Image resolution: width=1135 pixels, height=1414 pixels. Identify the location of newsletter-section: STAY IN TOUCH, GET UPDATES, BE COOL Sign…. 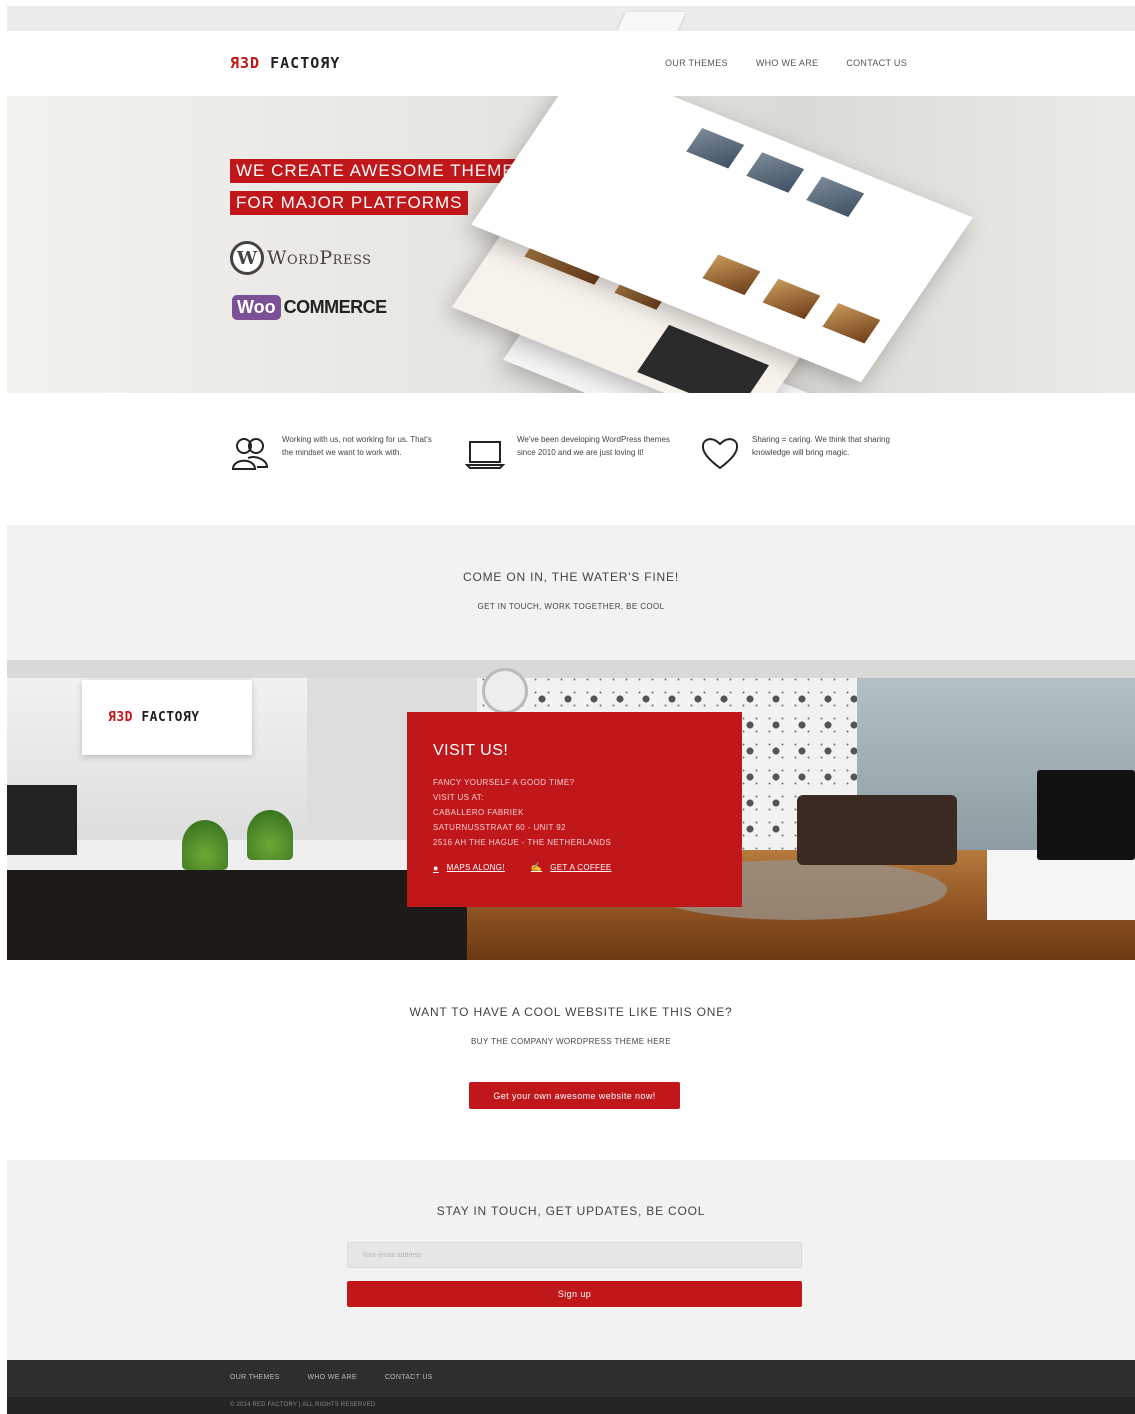
(571, 1260).